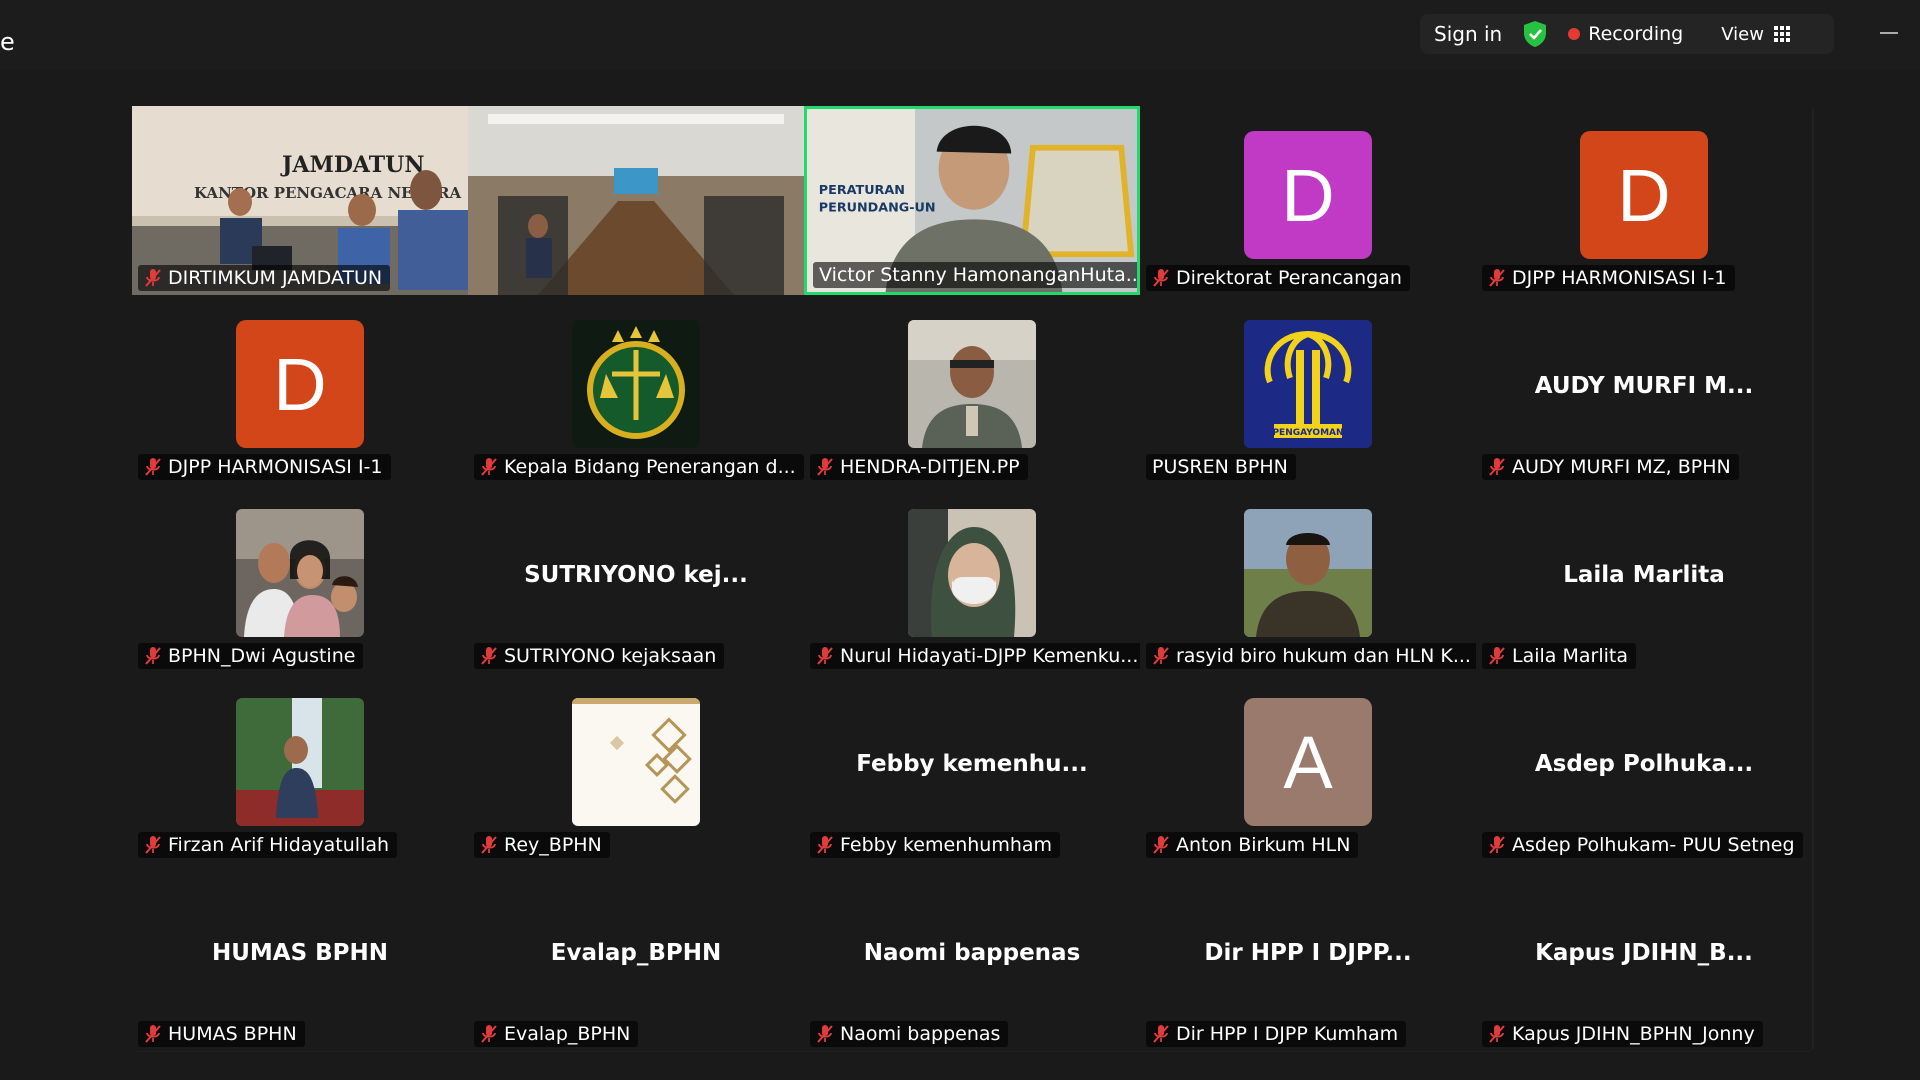  Describe the element at coordinates (1653, 845) in the screenshot. I see `participant-name: Asdep Polhukam- PUU Setneg` at that location.